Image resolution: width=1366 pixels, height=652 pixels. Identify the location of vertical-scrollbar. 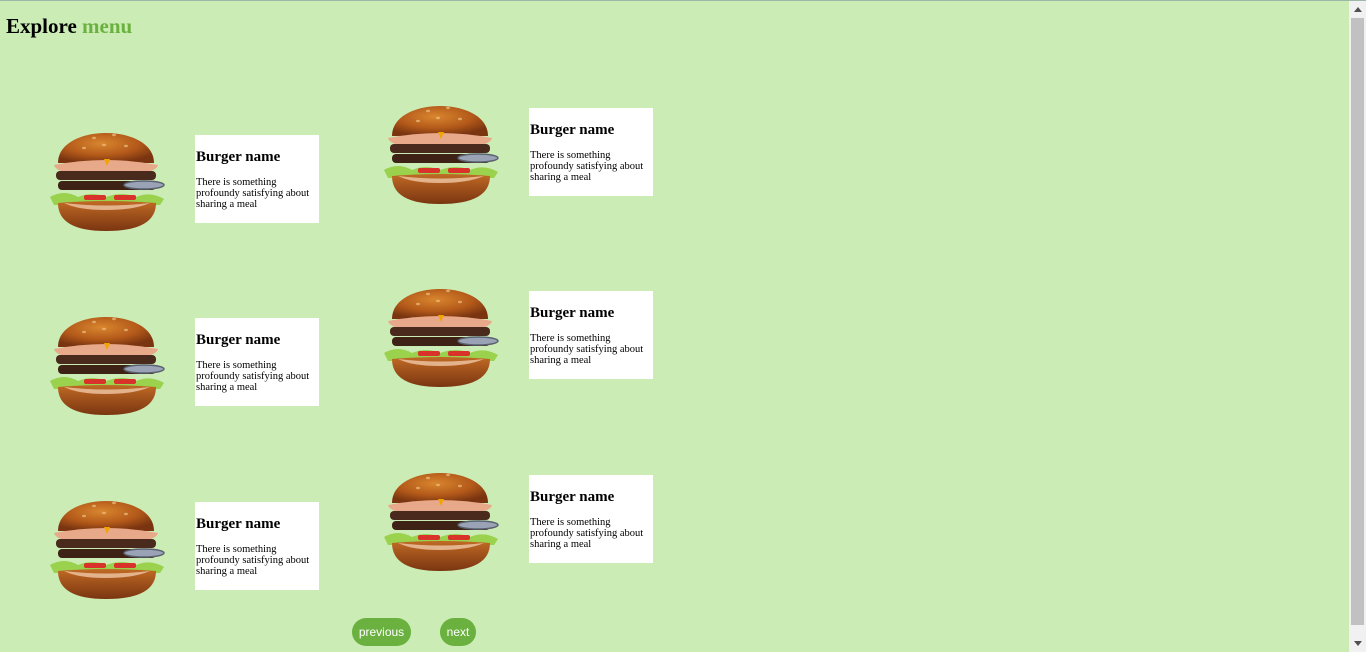
(1357, 326).